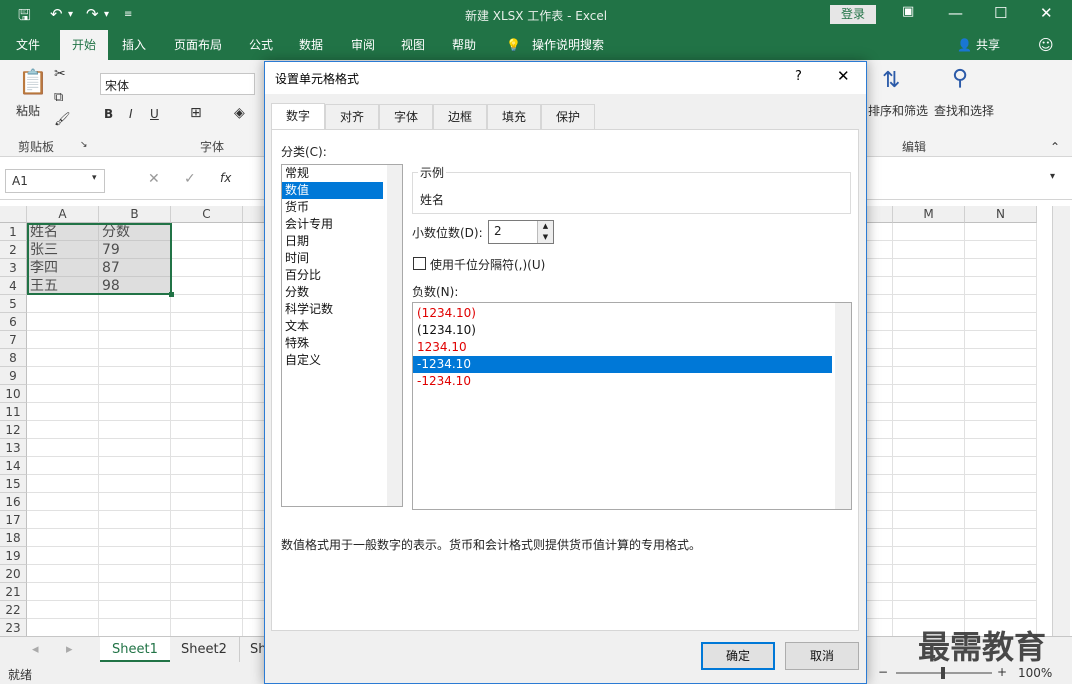  I want to click on tell-me-search: 操作说明搜索, so click(568, 45).